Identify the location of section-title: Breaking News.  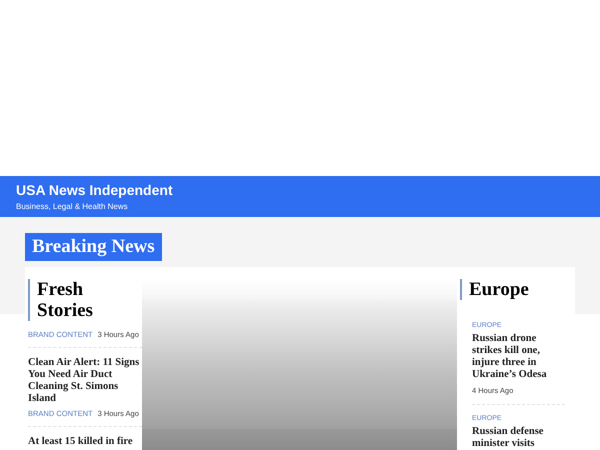
(93, 247).